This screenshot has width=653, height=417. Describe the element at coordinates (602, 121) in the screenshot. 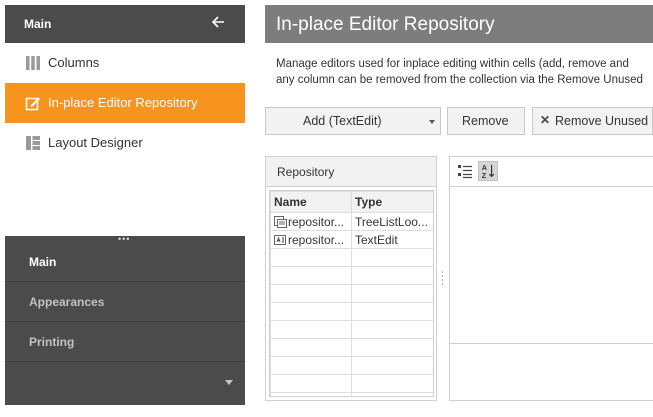

I see `remove-unused-label: Remove Unused` at that location.